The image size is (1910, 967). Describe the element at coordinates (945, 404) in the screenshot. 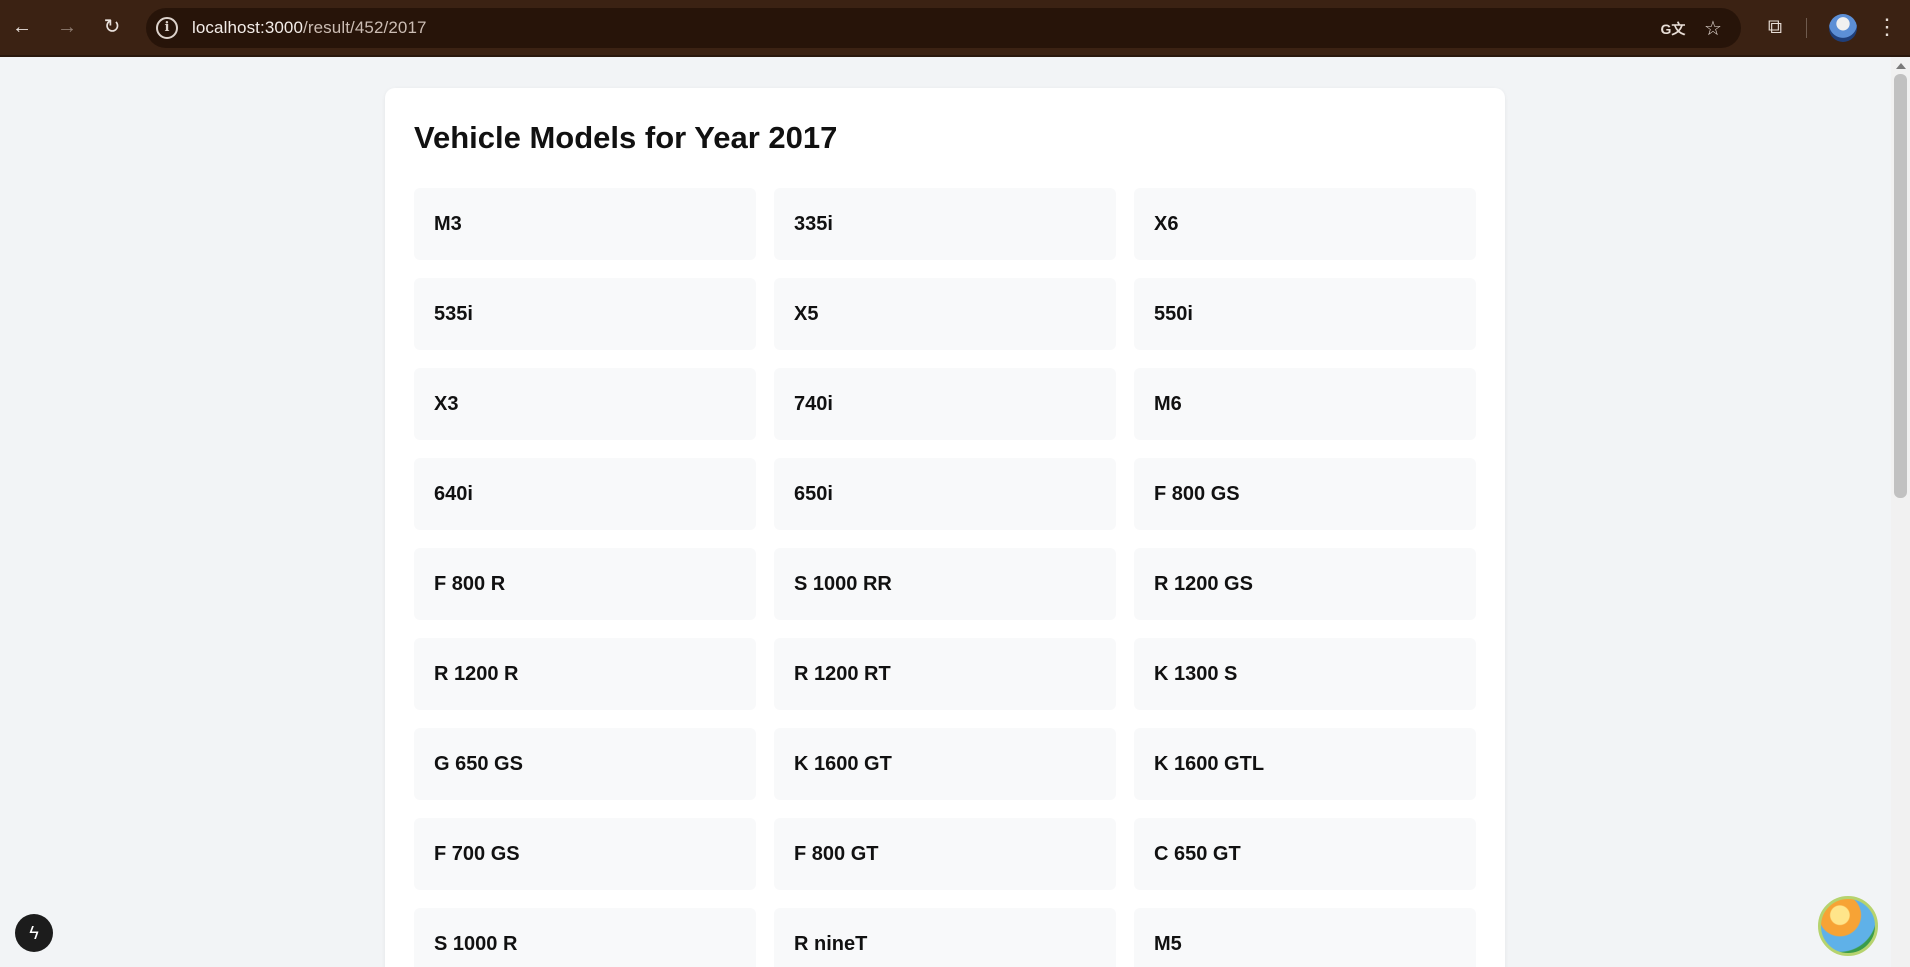

I see `model-card: 740i` at that location.